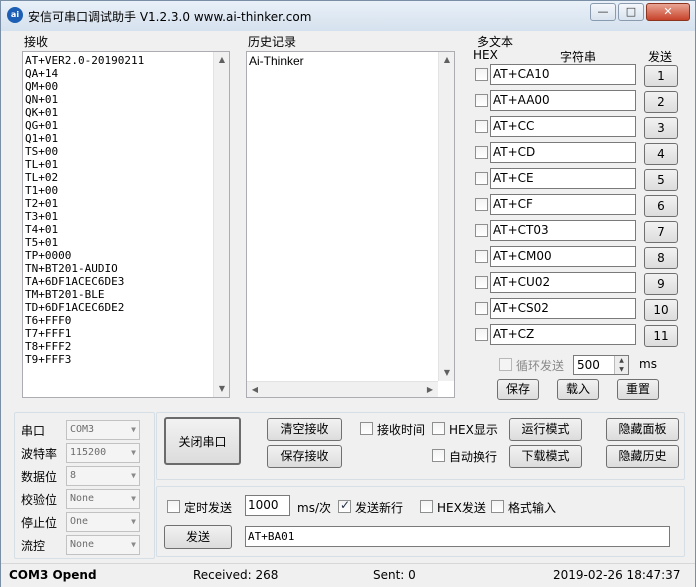 Image resolution: width=696 pixels, height=587 pixels. What do you see at coordinates (603, 12) in the screenshot?
I see `minimize-button: —` at bounding box center [603, 12].